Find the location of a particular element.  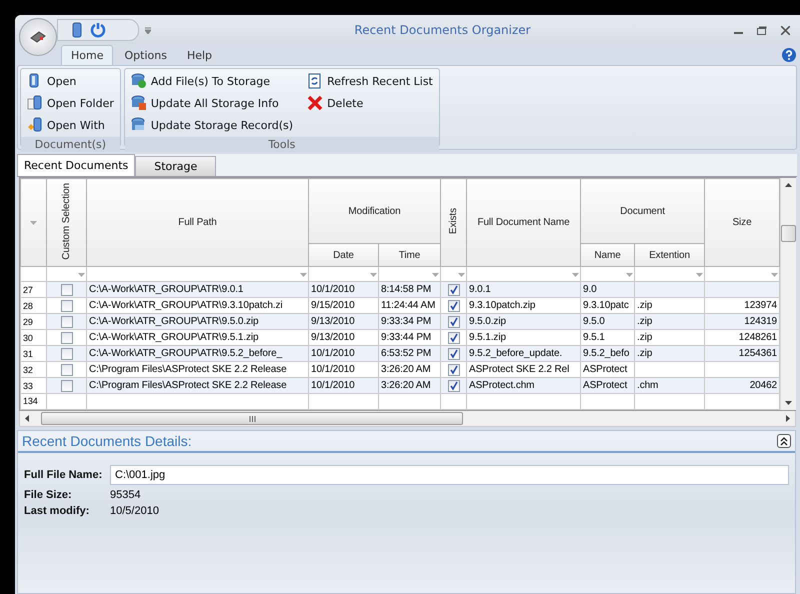

close-icon is located at coordinates (785, 30).